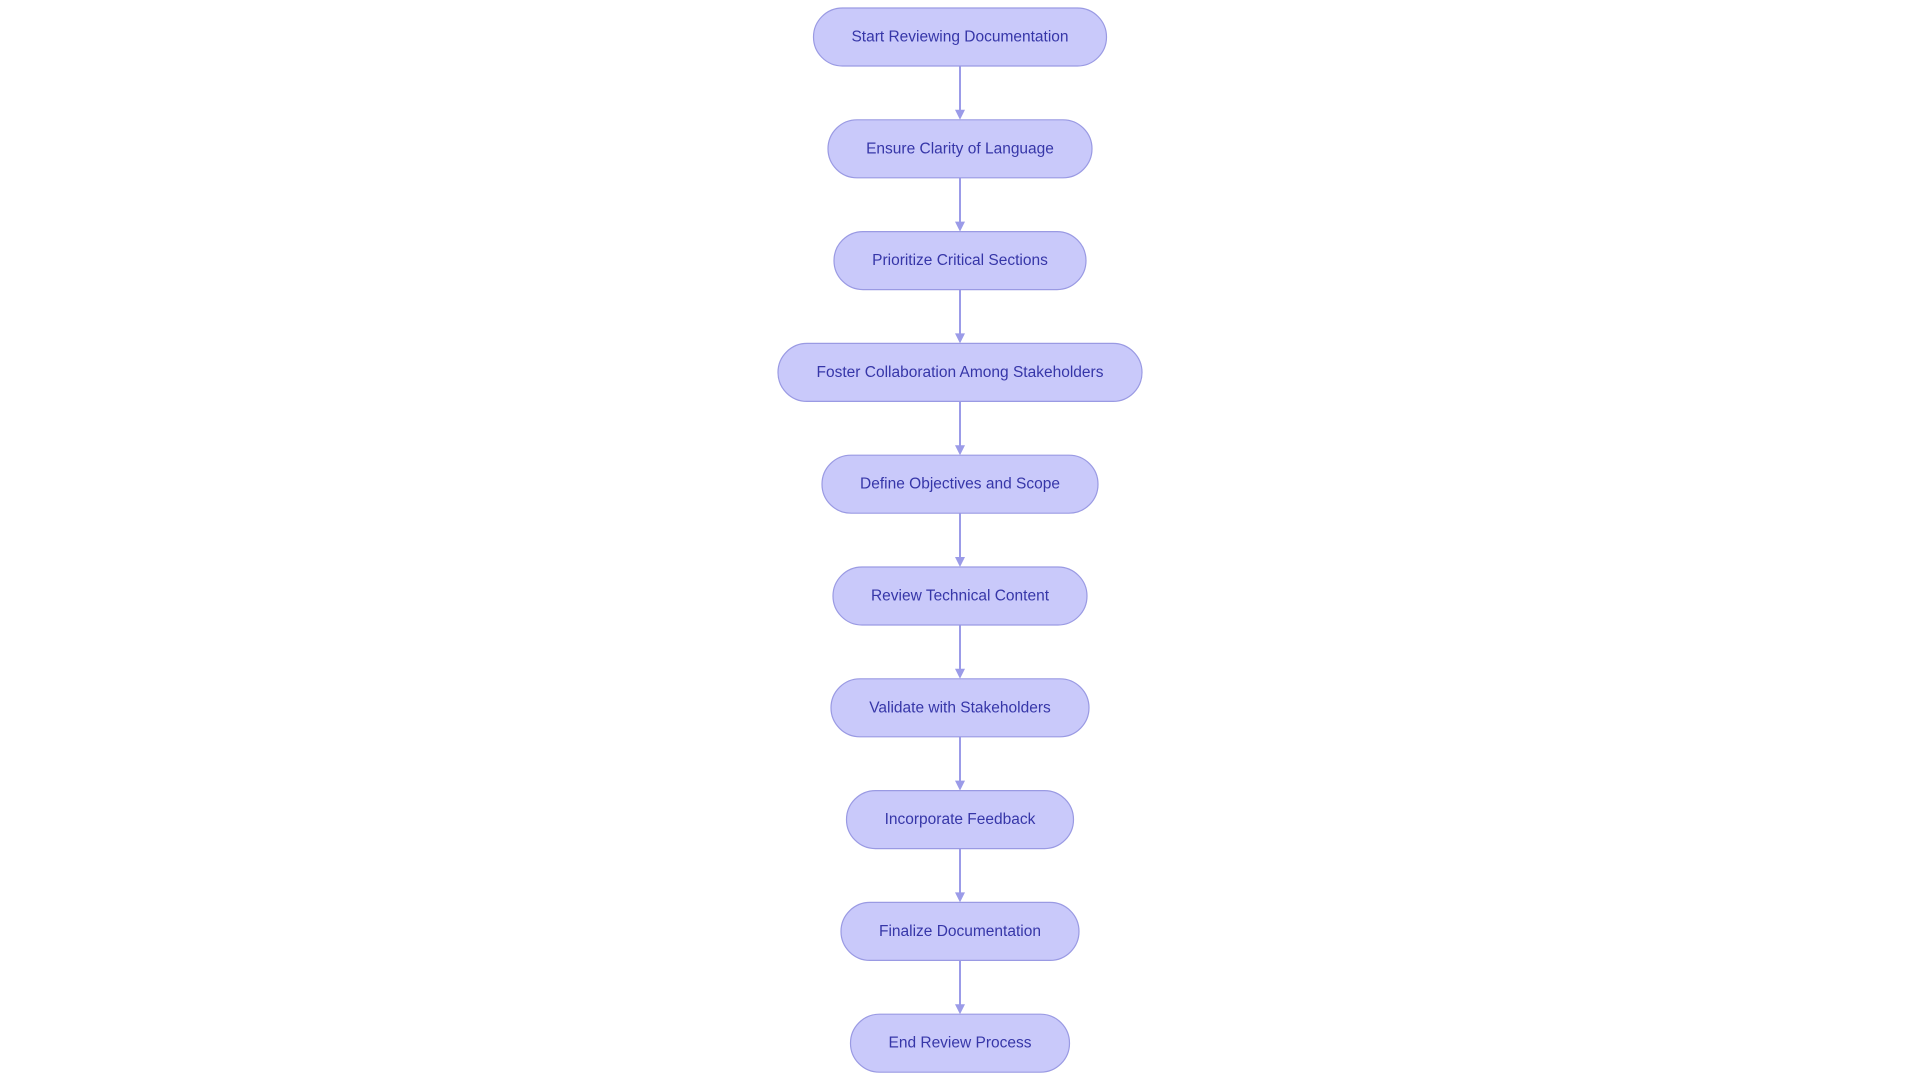 The image size is (1920, 1080). I want to click on node-label: Start Reviewing Documentation, so click(959, 37).